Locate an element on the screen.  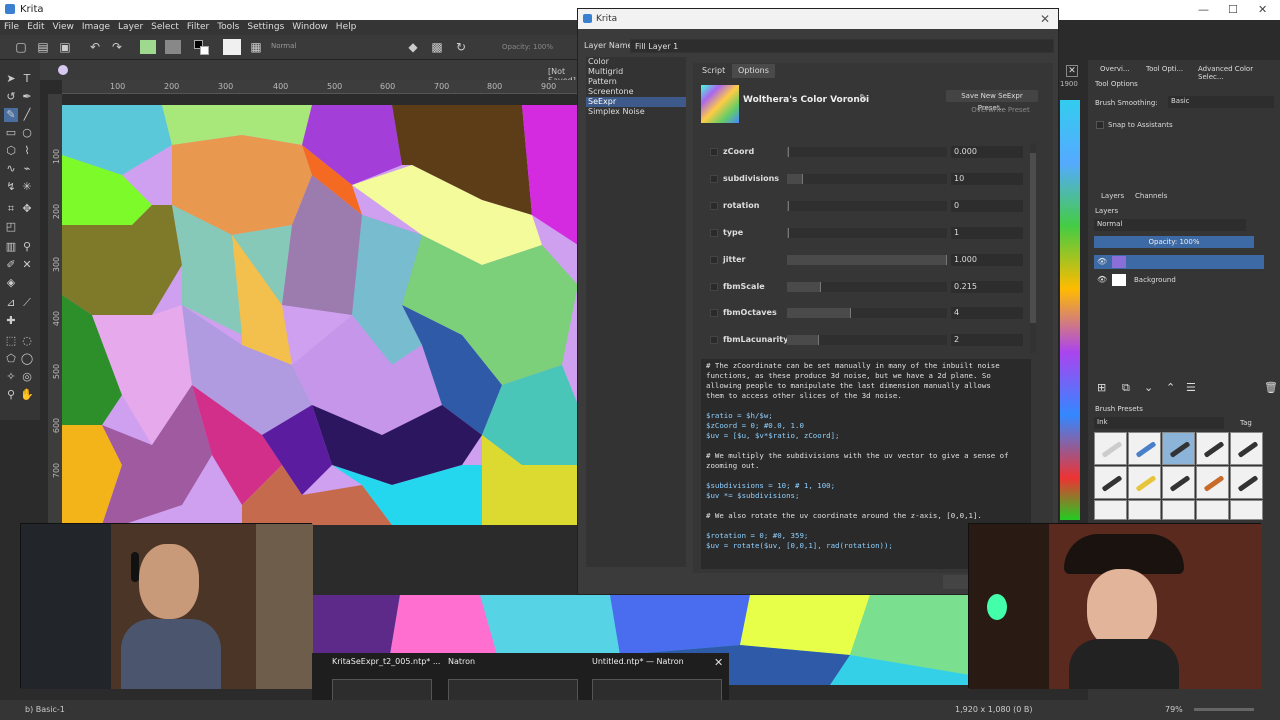
layer-blend-mode-select: Normal is located at coordinates (1170, 225).